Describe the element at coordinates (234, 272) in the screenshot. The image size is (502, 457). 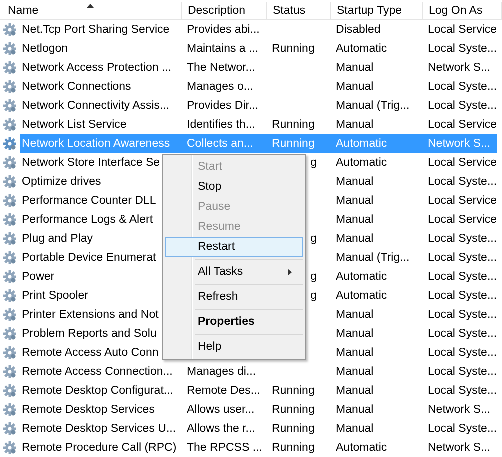
I see `menu-item: All Tasks` at that location.